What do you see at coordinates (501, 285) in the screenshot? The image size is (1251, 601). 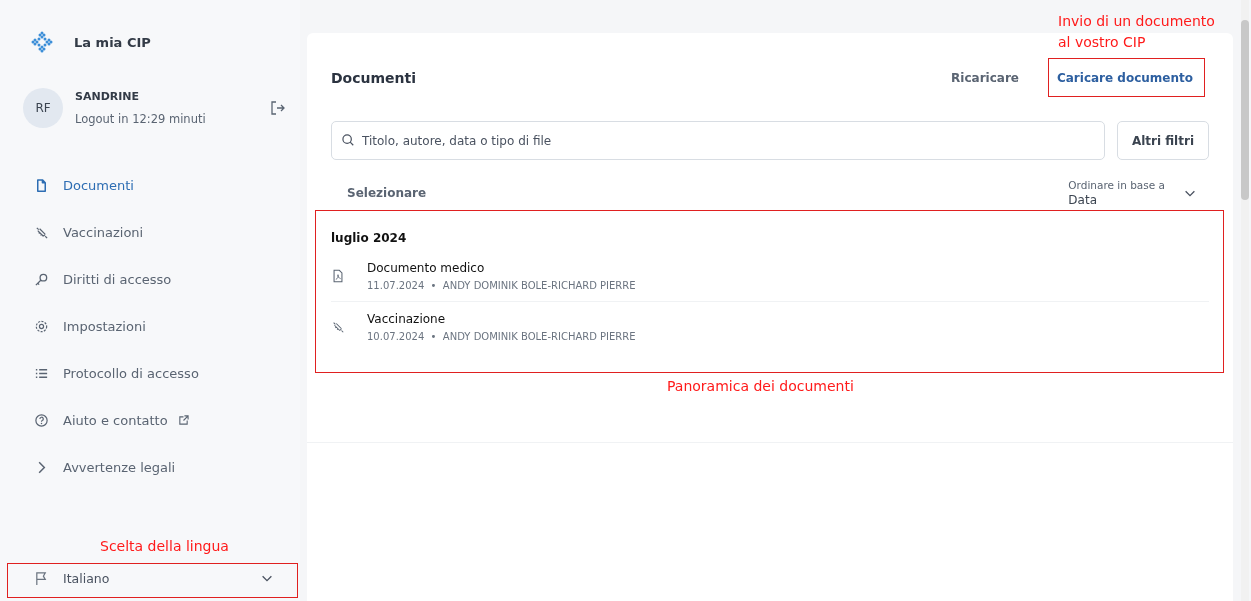 I see `document-meta: 11.07.2024 • ANDY DOMINIK BOLE-RICHARD PIERRE` at bounding box center [501, 285].